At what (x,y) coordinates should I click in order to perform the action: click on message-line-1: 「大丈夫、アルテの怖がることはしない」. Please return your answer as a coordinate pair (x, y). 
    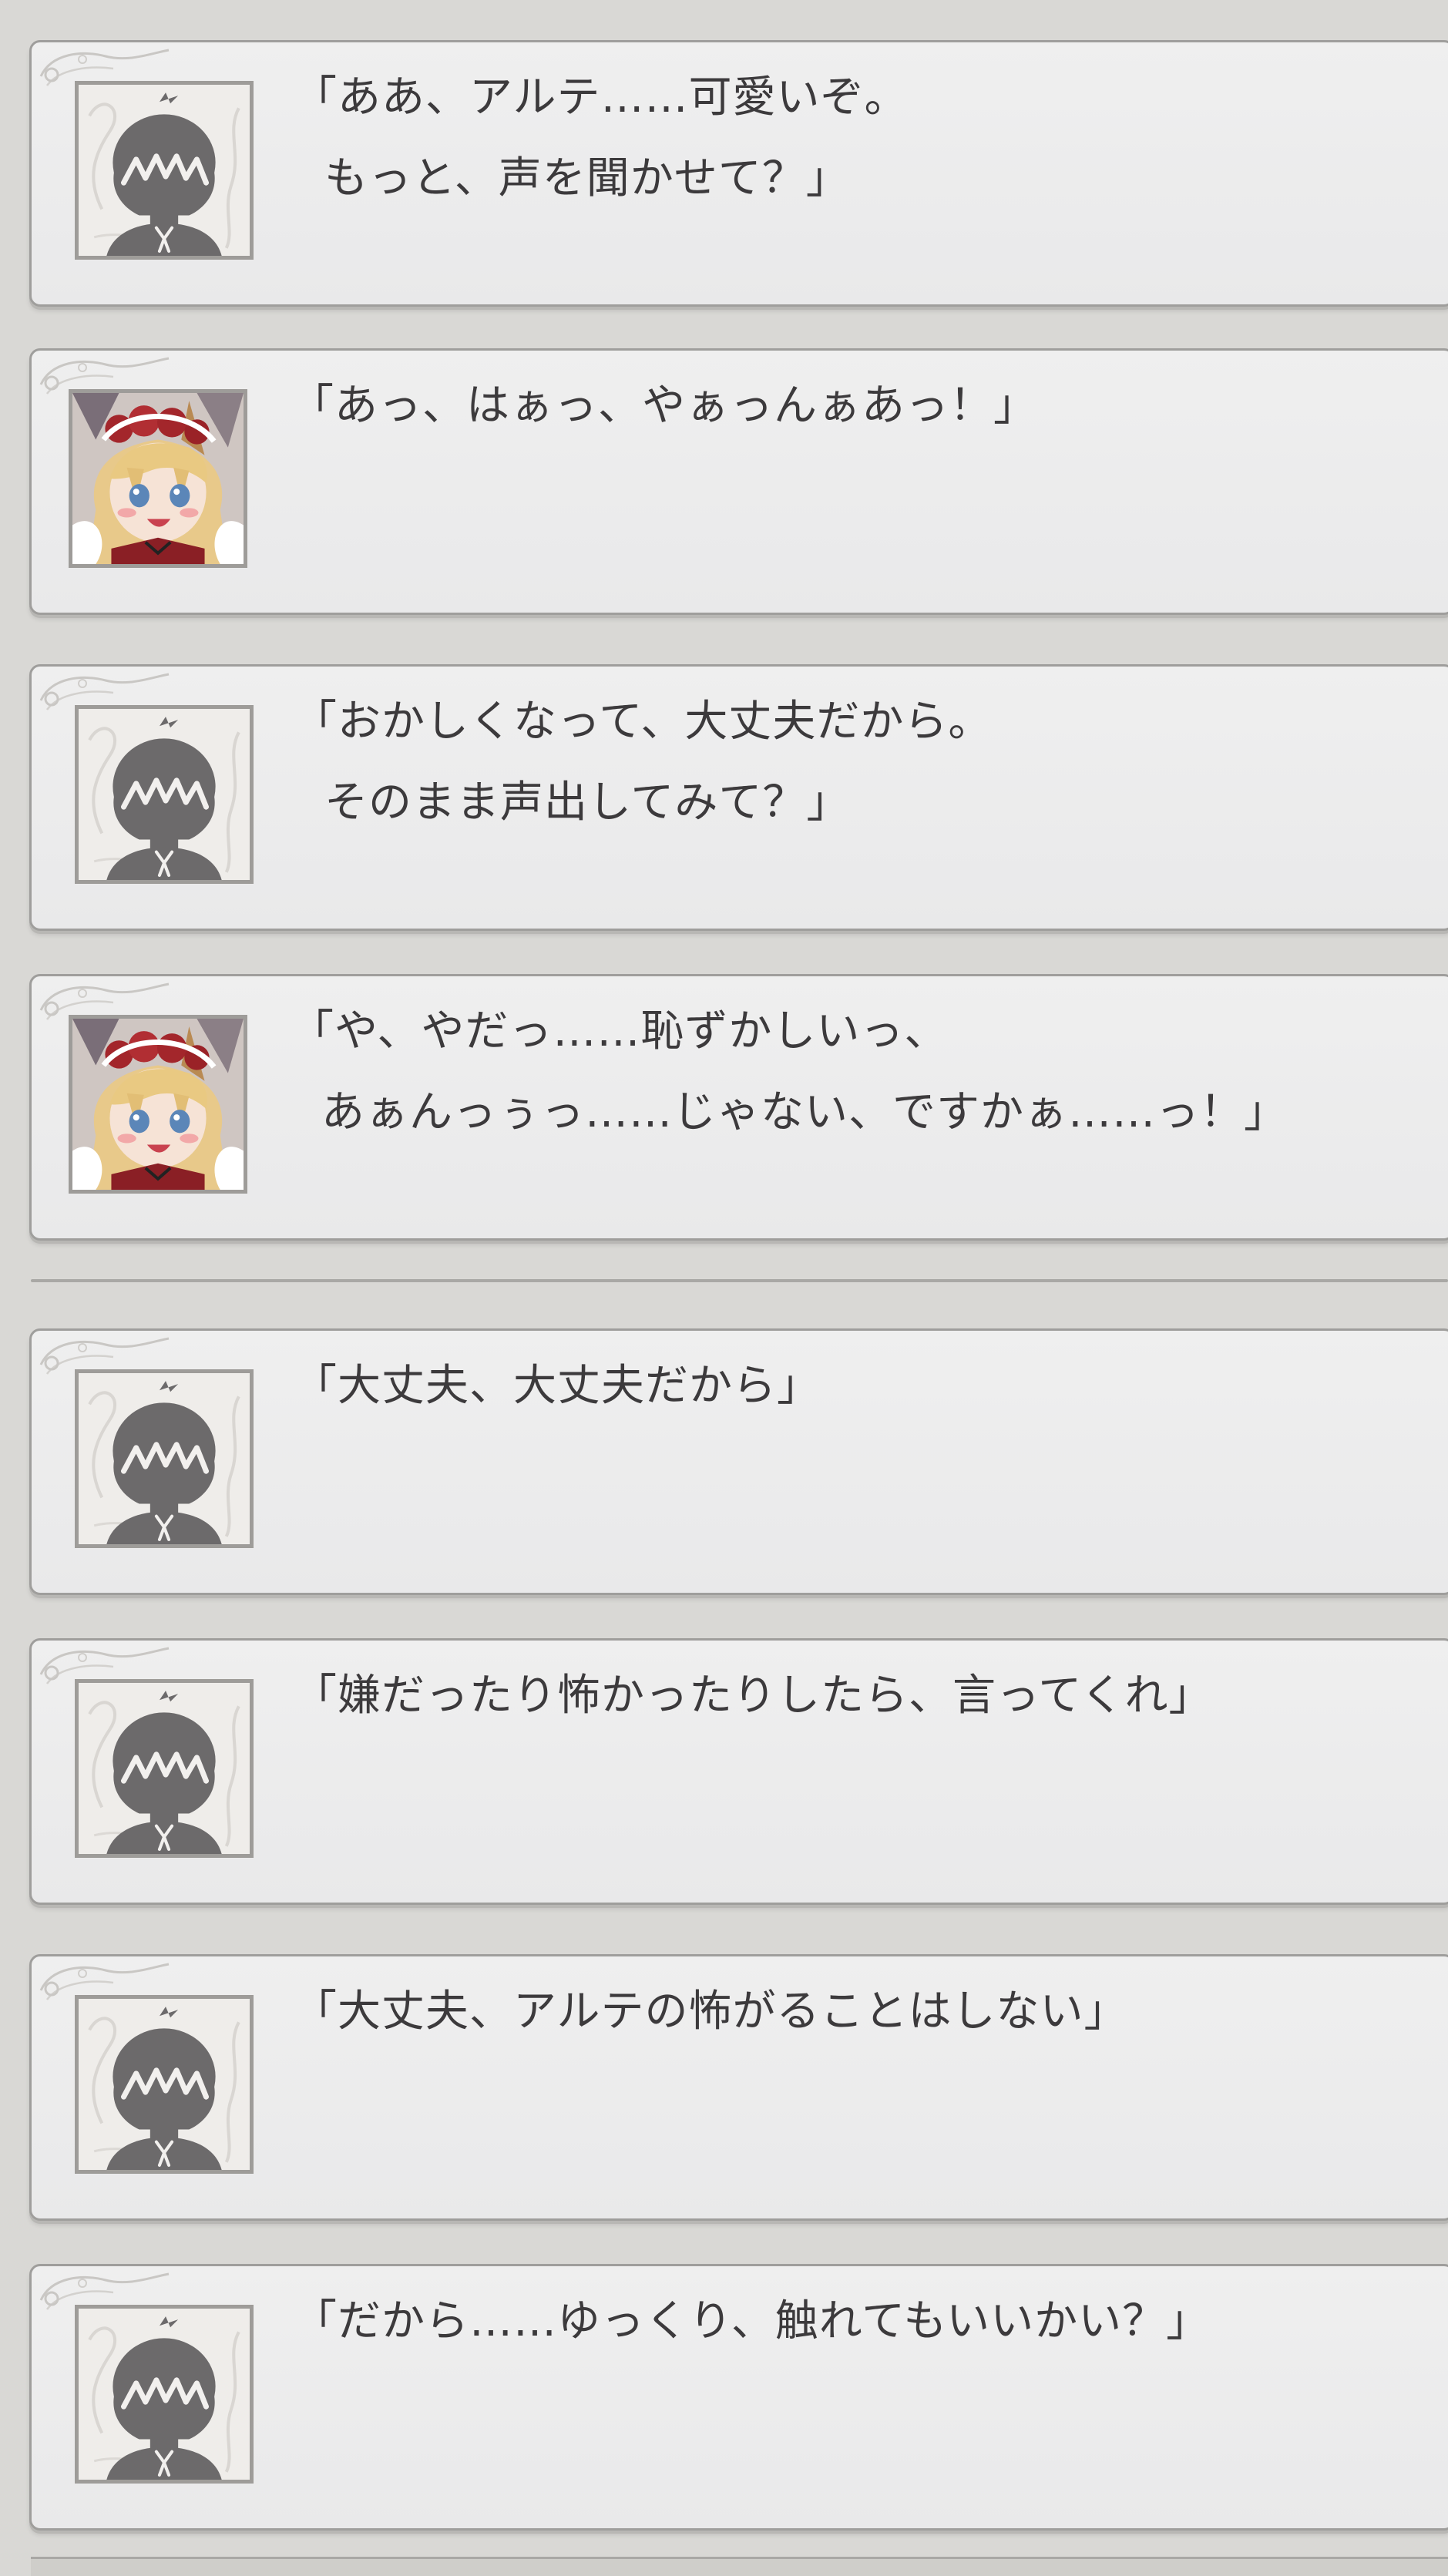
    Looking at the image, I should click on (711, 2012).